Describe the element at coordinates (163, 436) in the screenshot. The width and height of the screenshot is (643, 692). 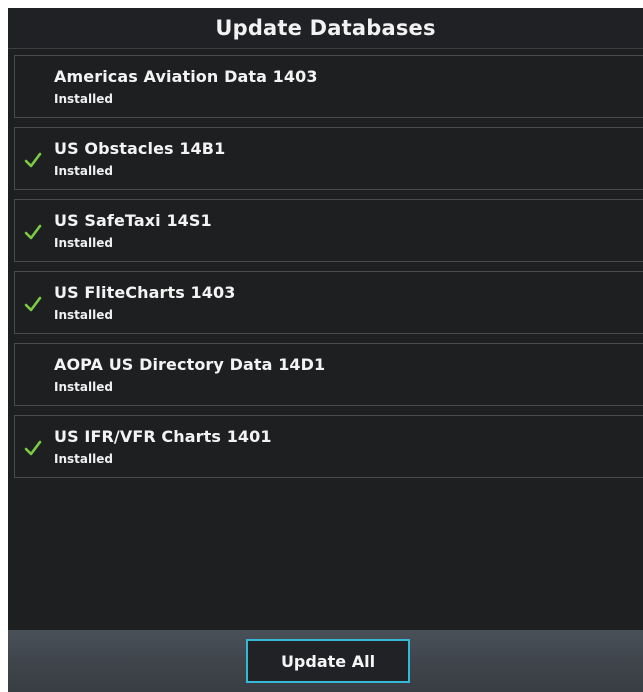
I see `database-name: US IFR/VFR Charts 1401` at that location.